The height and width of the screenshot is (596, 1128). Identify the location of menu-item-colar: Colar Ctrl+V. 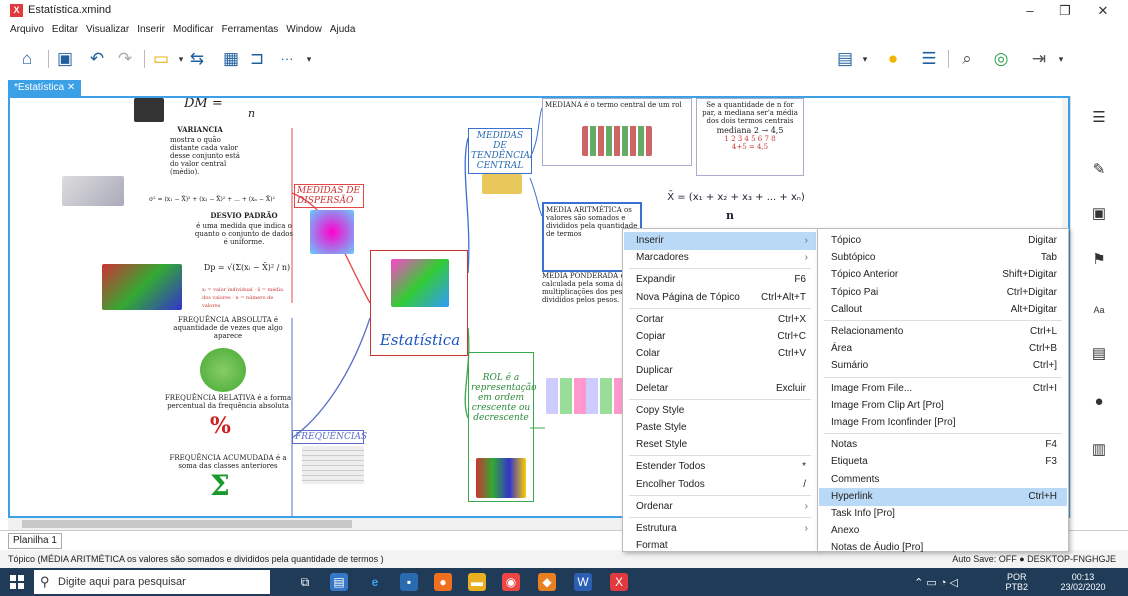
(720, 354).